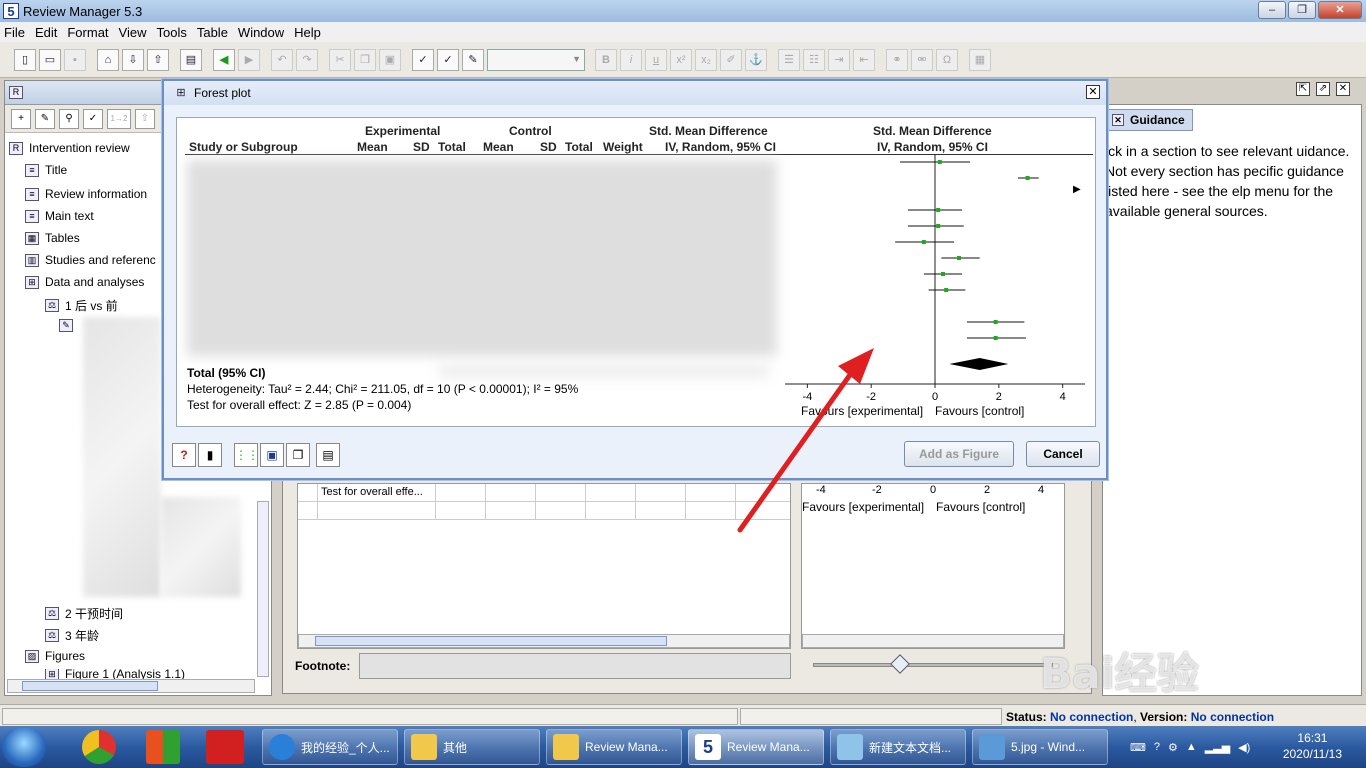 The image size is (1366, 768). I want to click on office-pinned-icon, so click(163, 747).